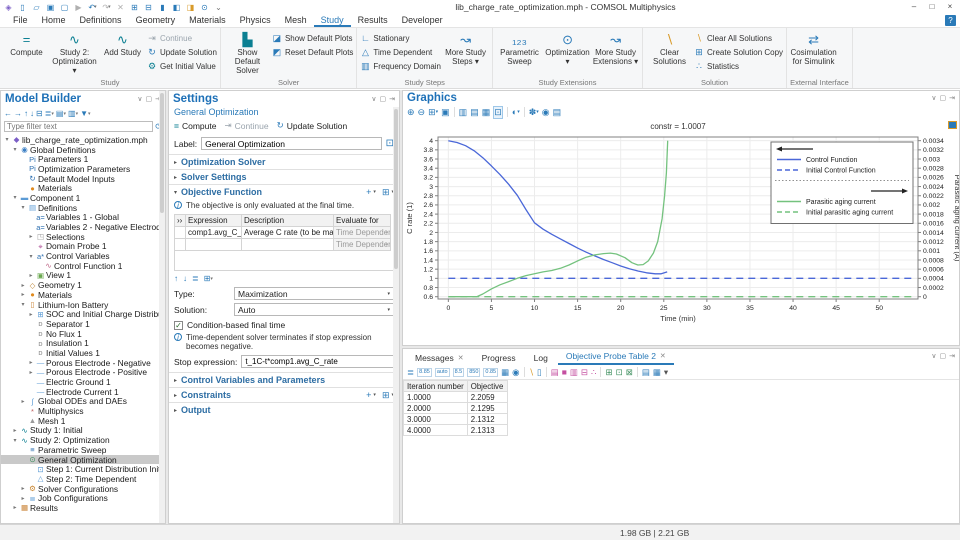  Describe the element at coordinates (83, 314) in the screenshot. I see `tree-item-soc-and-initial-charge-distribution-1: ▸⊞SOC and Initial Charge Distribution 1` at that location.